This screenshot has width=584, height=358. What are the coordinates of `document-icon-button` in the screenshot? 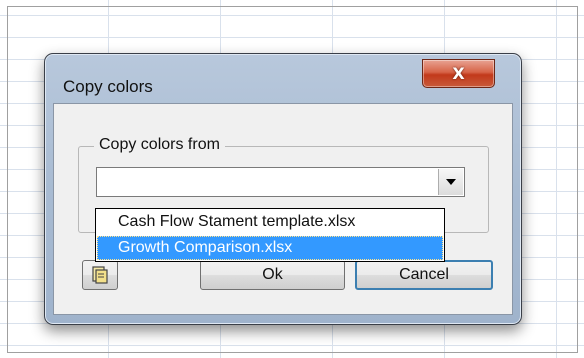 It's located at (100, 275).